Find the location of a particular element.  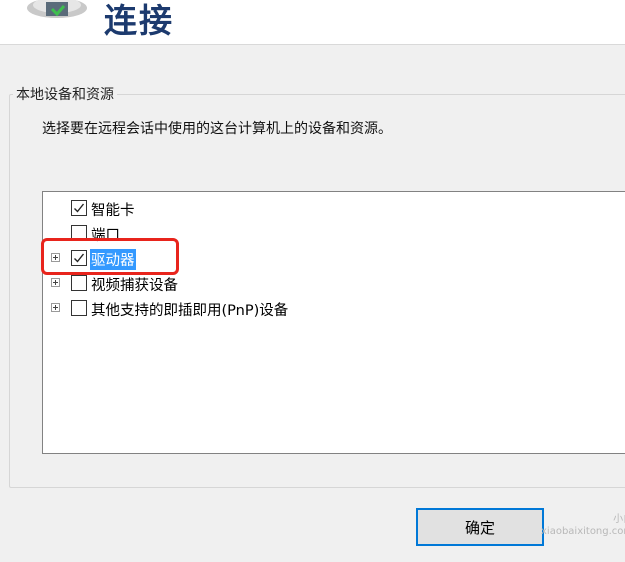

annotation-highlight is located at coordinates (110, 256).